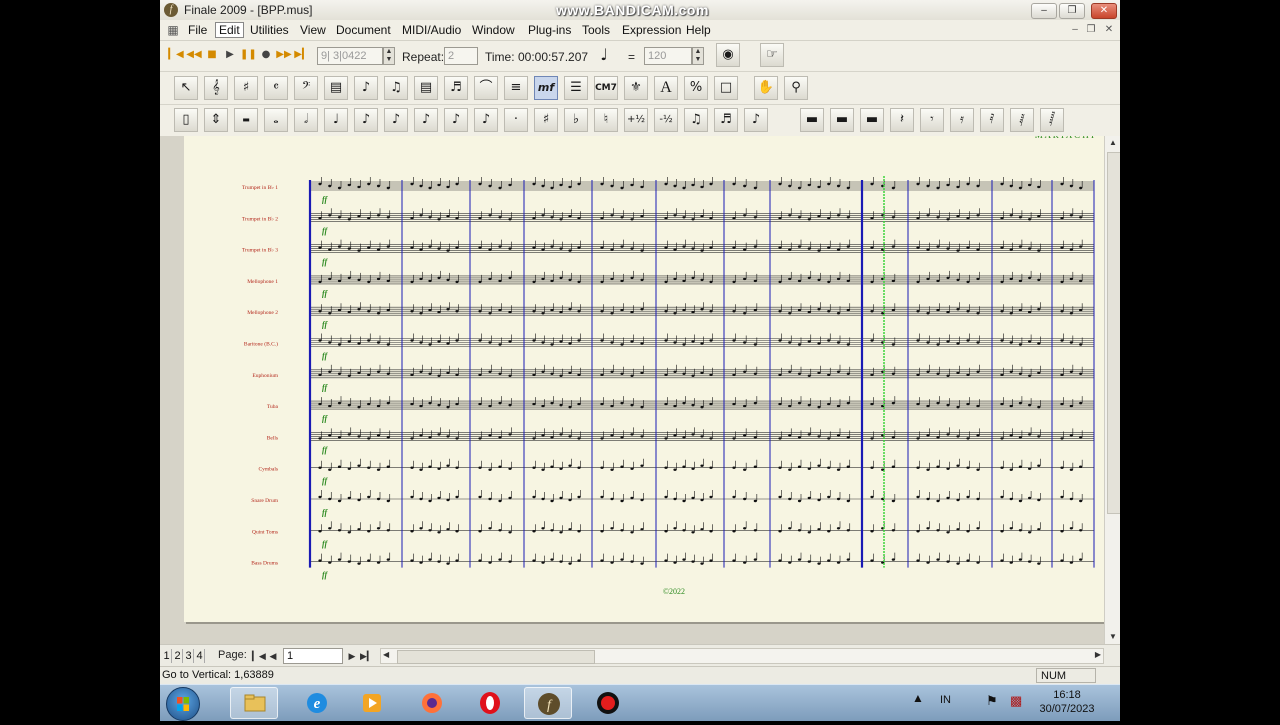 The width and height of the screenshot is (1280, 725). Describe the element at coordinates (1113, 333) in the screenshot. I see `vertical-scroll-thumb` at that location.